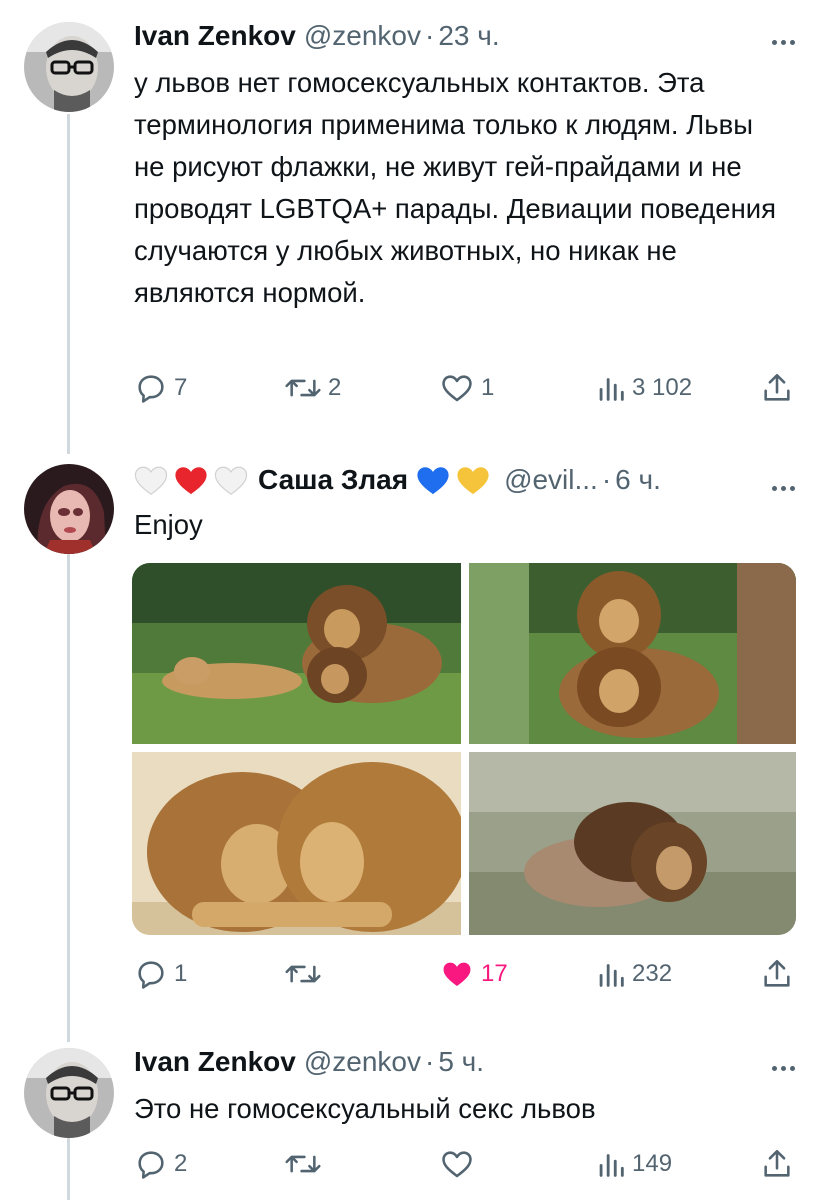 Image resolution: width=823 pixels, height=1200 pixels. I want to click on red-heart-icon, so click(191, 481).